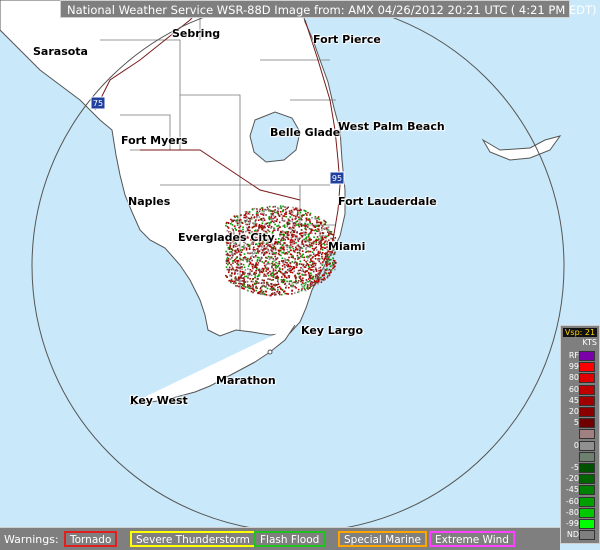 This screenshot has width=600, height=550. What do you see at coordinates (576, 423) in the screenshot?
I see `legend-row-label: 5` at bounding box center [576, 423].